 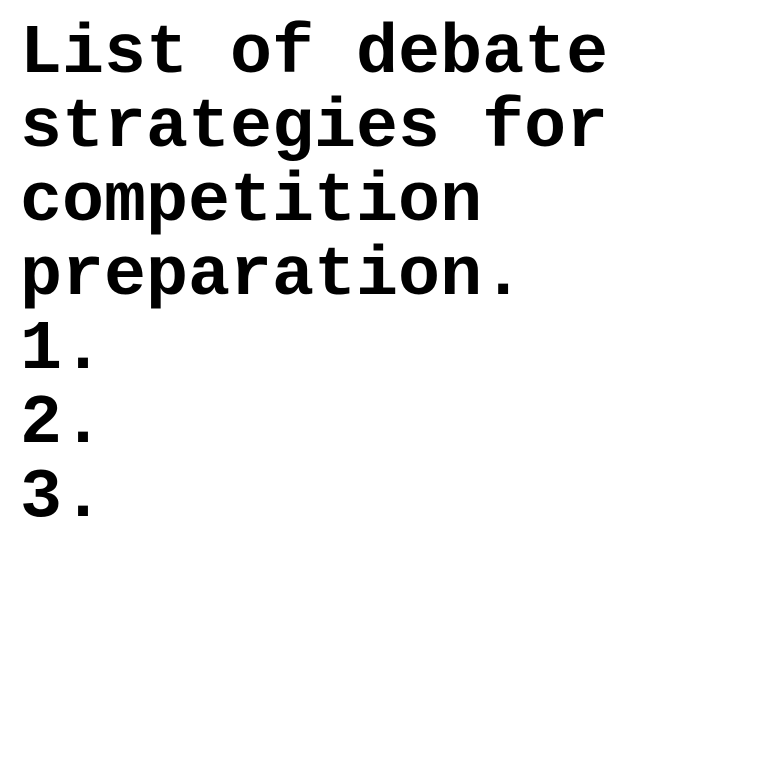 I want to click on title-line: preparation., so click(x=272, y=276).